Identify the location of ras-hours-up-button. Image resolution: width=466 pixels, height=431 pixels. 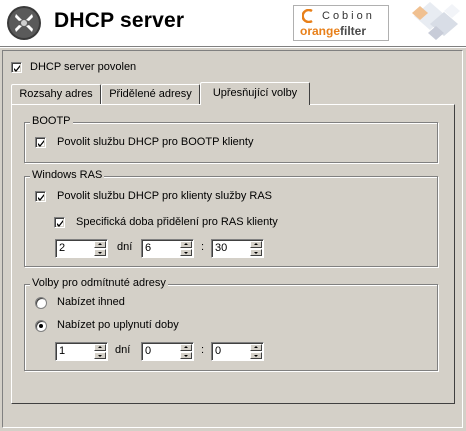
(186, 244).